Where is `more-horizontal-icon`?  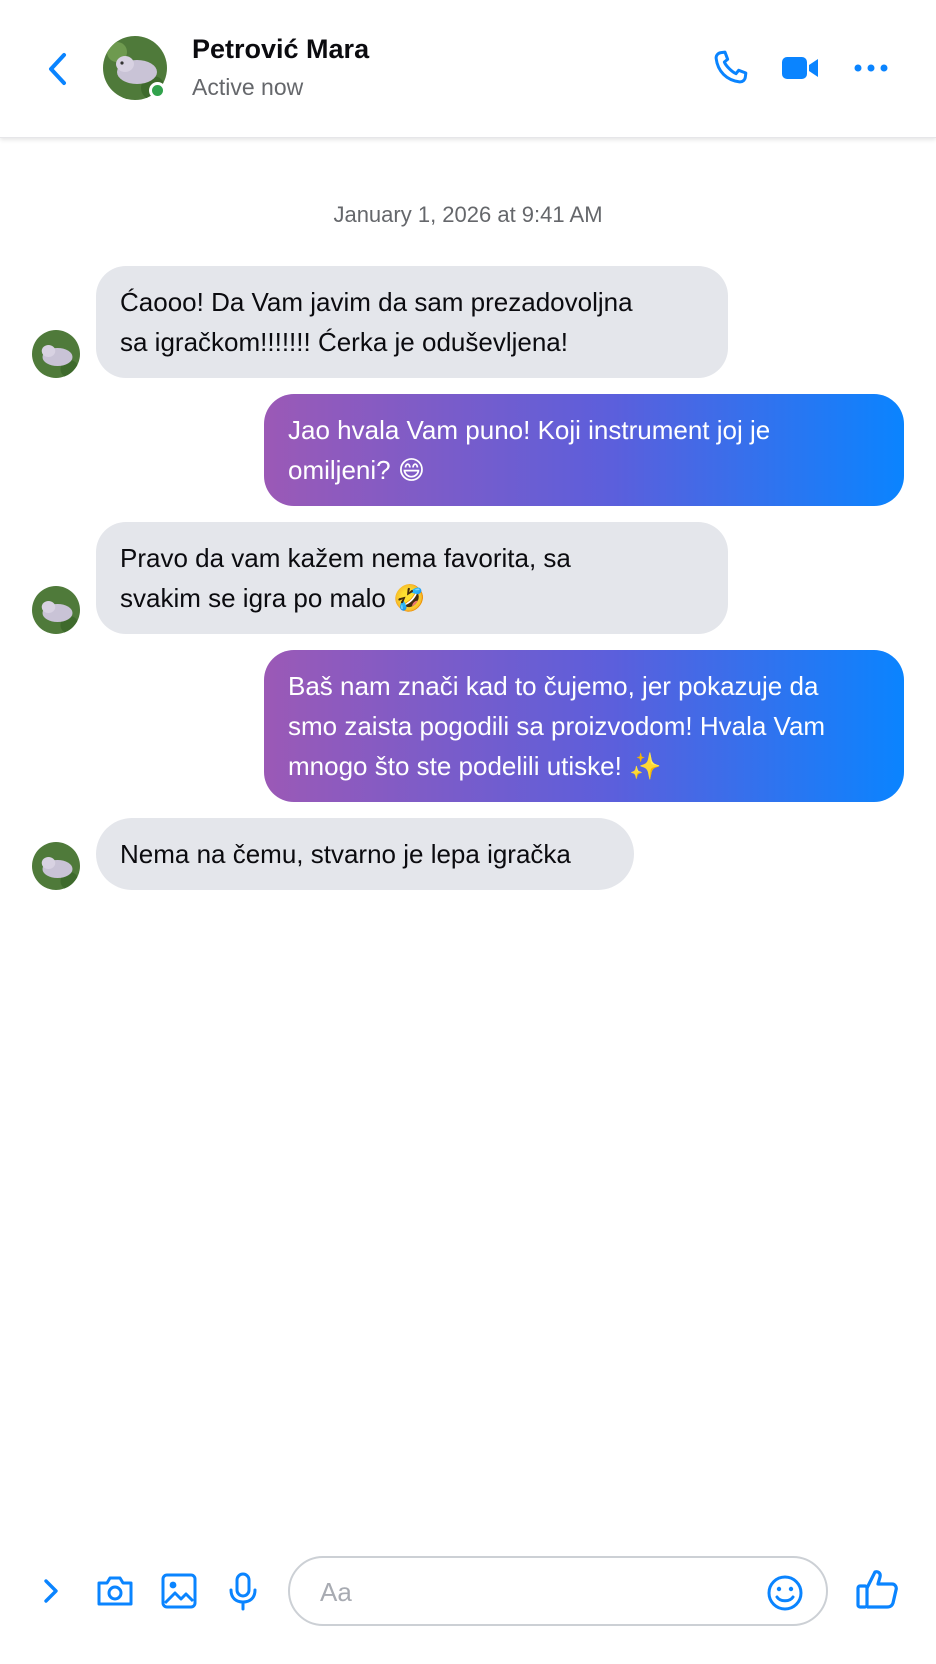 more-horizontal-icon is located at coordinates (871, 68).